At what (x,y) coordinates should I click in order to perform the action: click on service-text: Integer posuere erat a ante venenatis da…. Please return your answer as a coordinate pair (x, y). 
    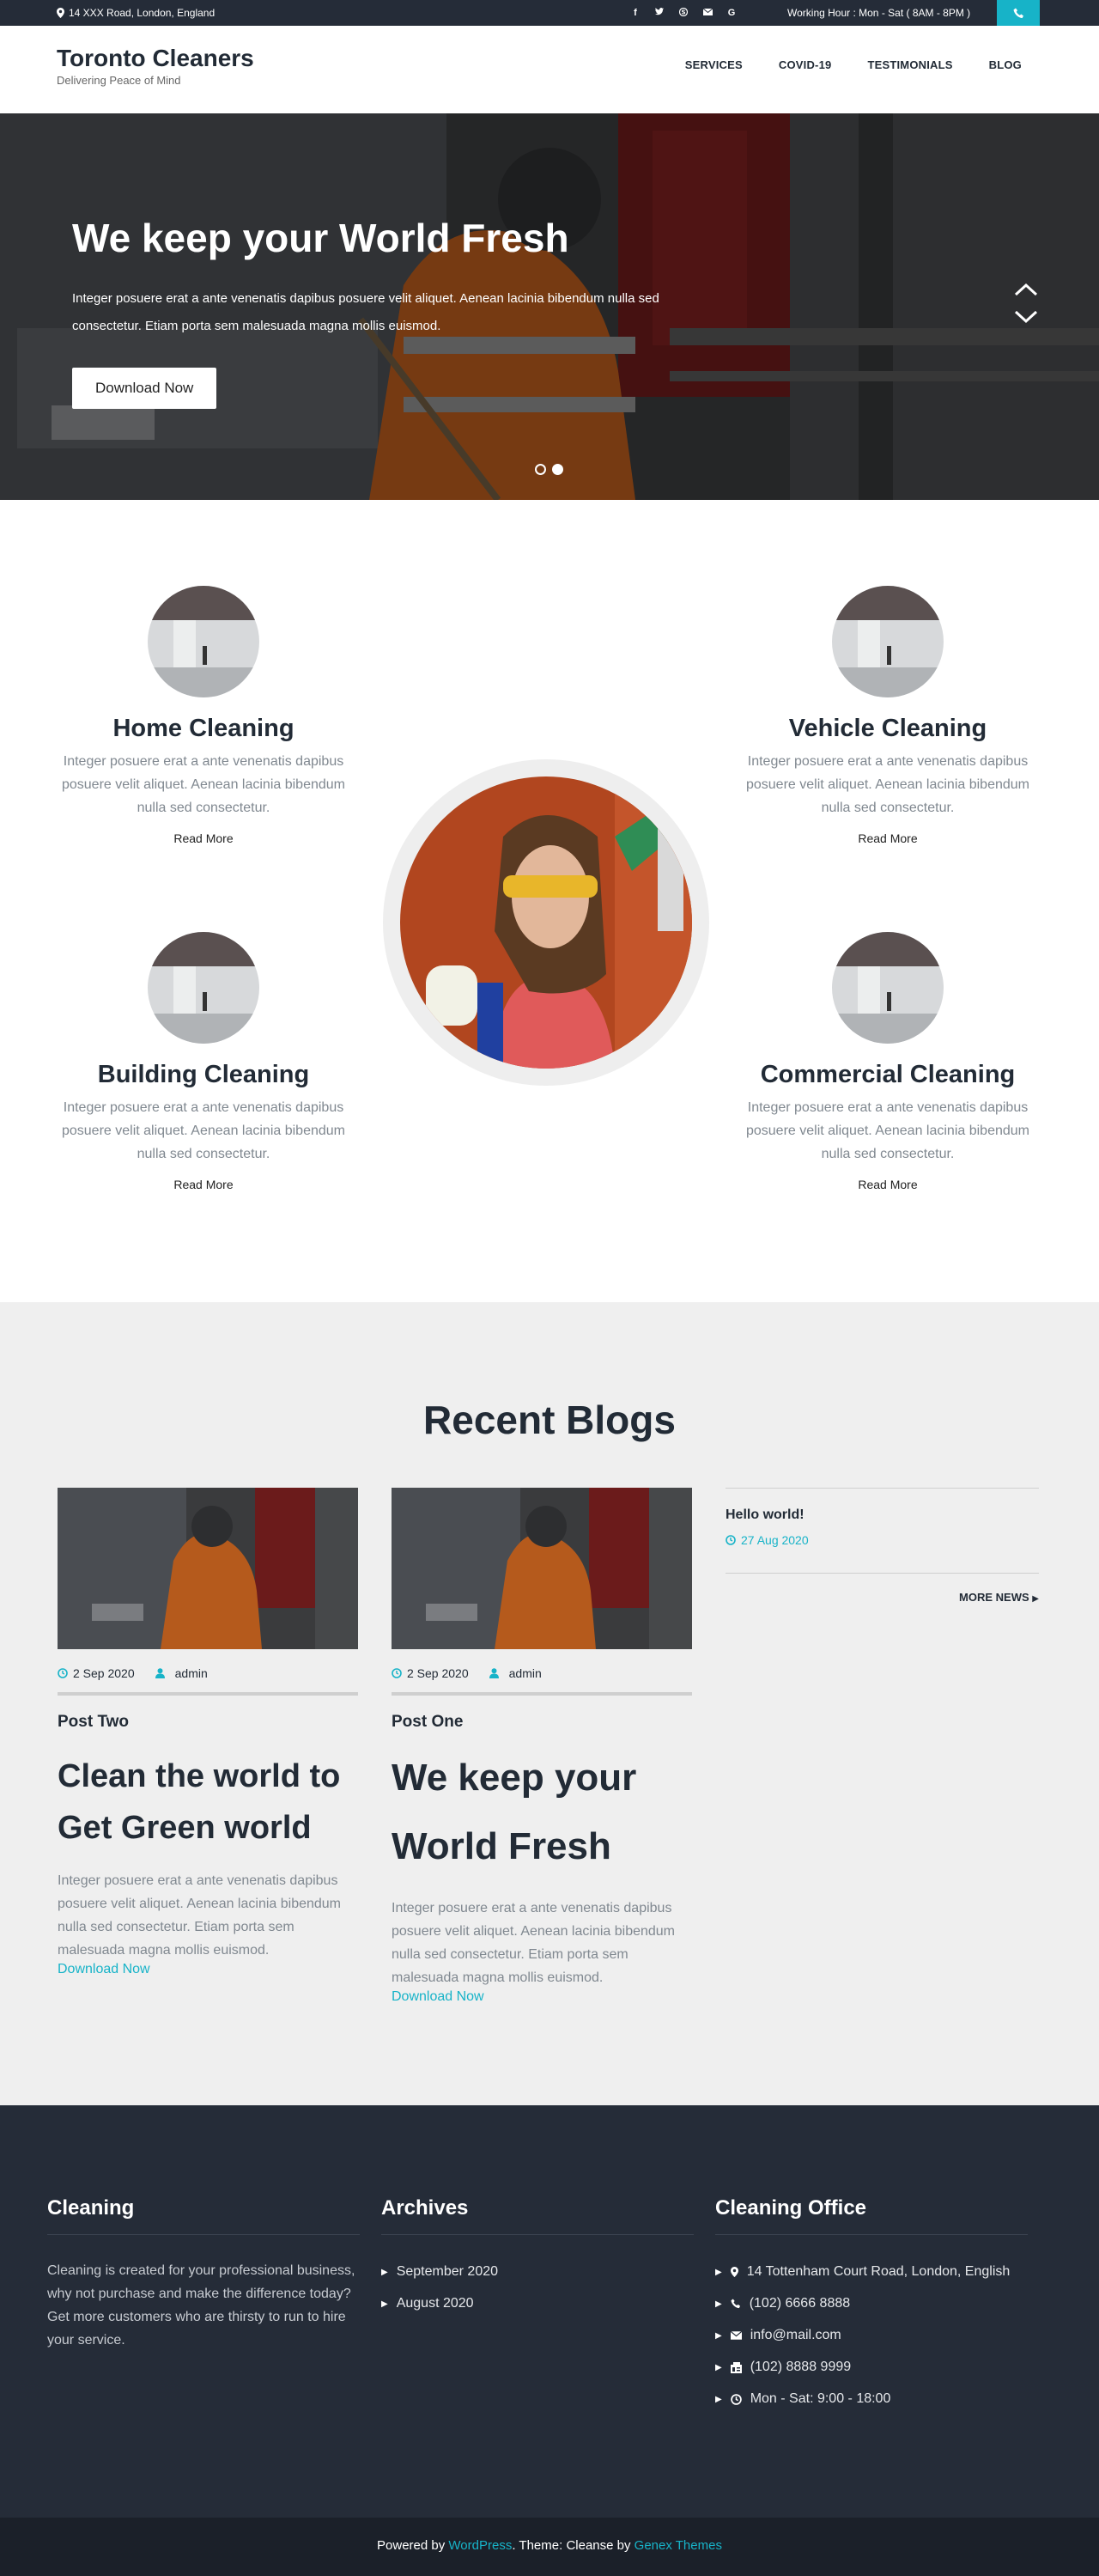
    Looking at the image, I should click on (887, 1130).